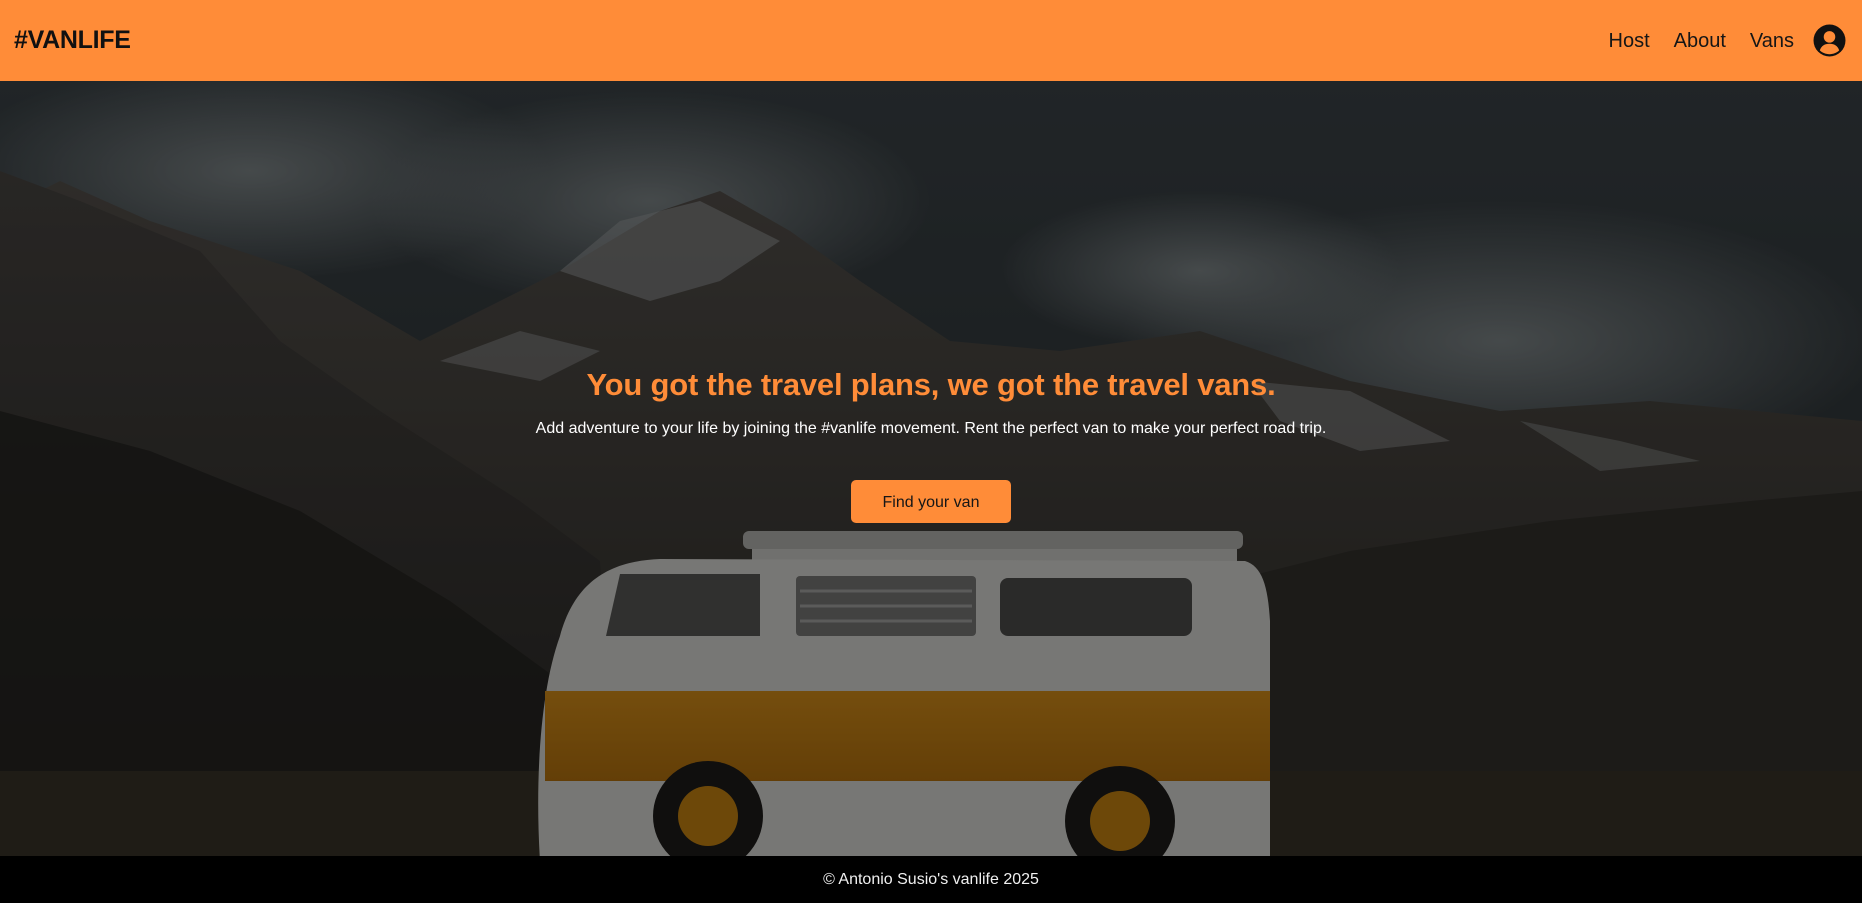 This screenshot has height=903, width=1862. I want to click on user-circle-icon, so click(1829, 40).